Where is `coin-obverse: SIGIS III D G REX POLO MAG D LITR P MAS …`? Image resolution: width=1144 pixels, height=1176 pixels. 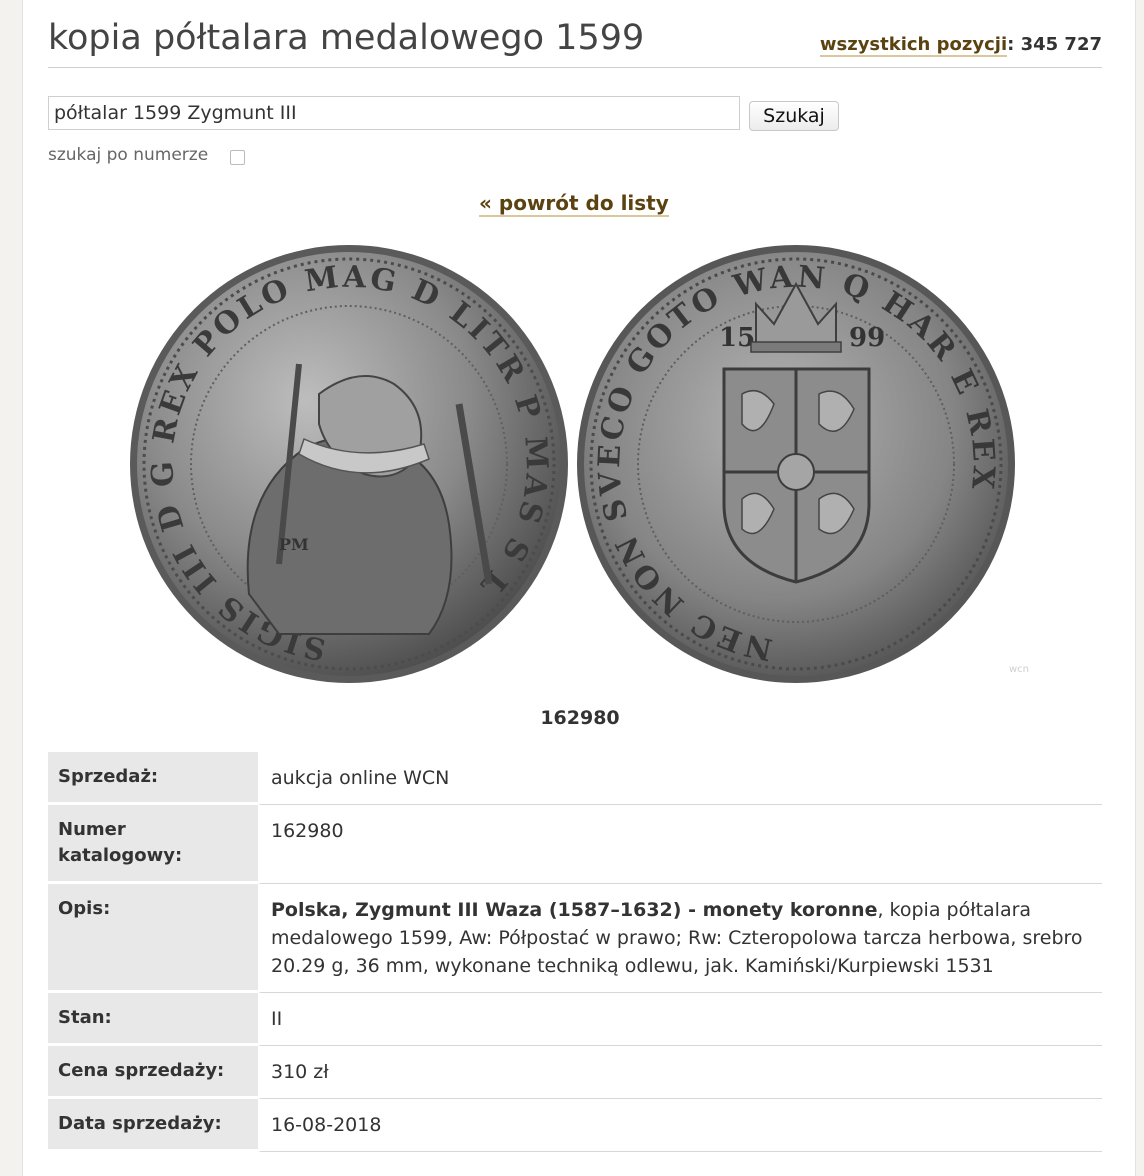 coin-obverse: SIGIS III D G REX POLO MAG D LITR P MAS … is located at coordinates (349, 464).